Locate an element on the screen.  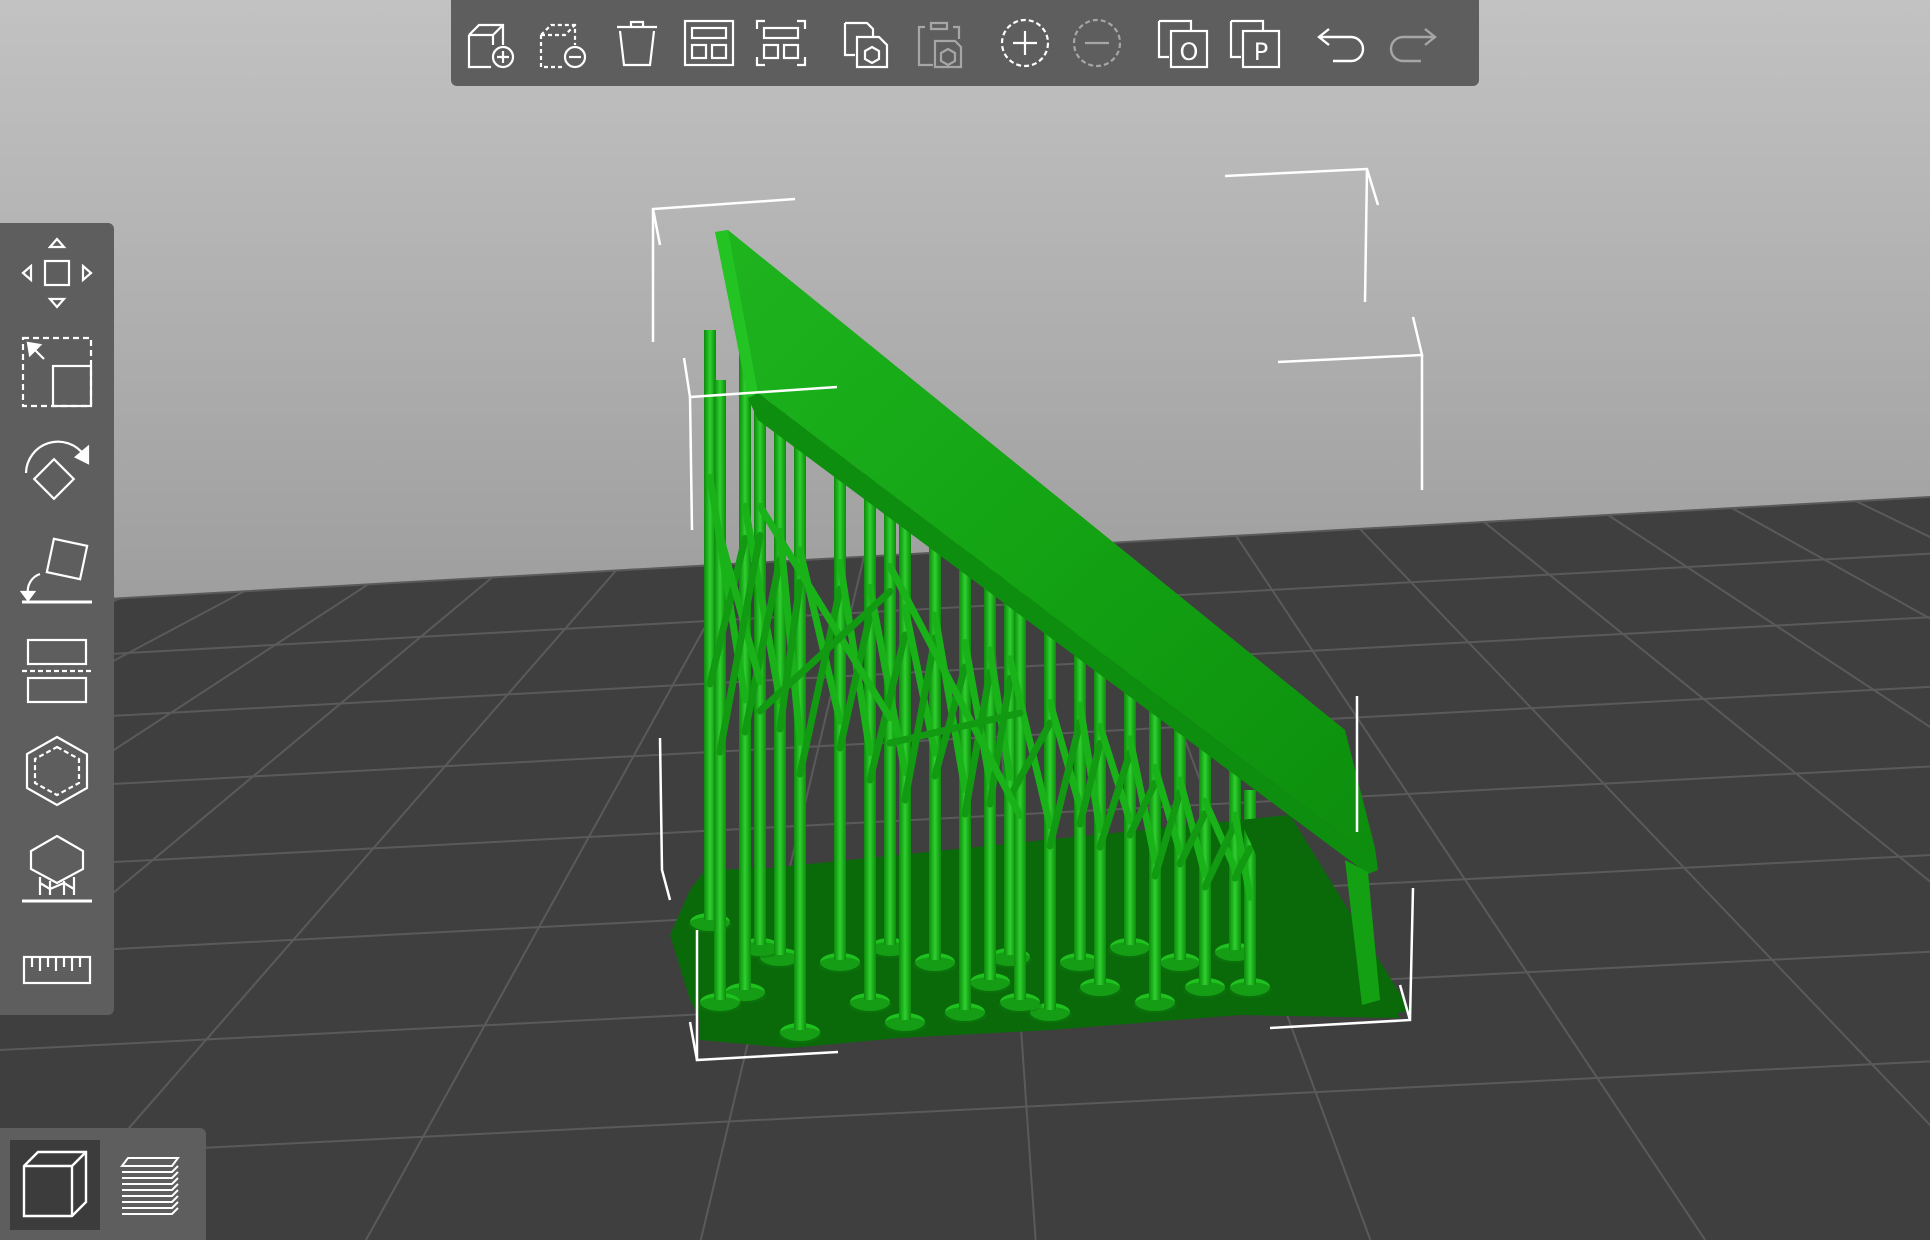
layers-icon is located at coordinates (150, 1186).